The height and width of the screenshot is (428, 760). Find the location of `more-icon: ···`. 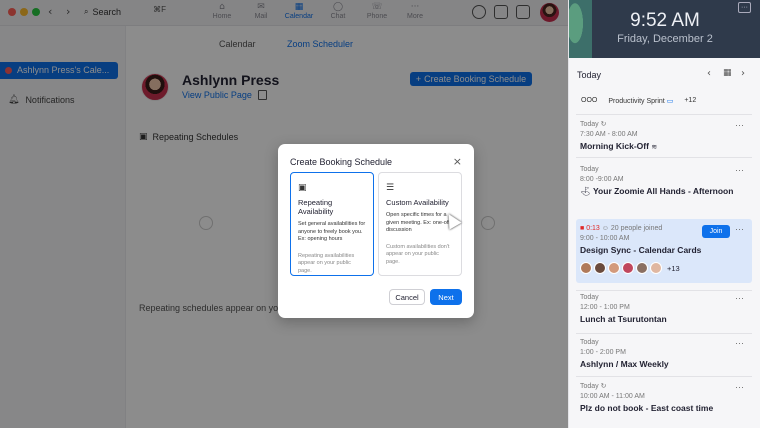

more-icon: ··· is located at coordinates (744, 7).